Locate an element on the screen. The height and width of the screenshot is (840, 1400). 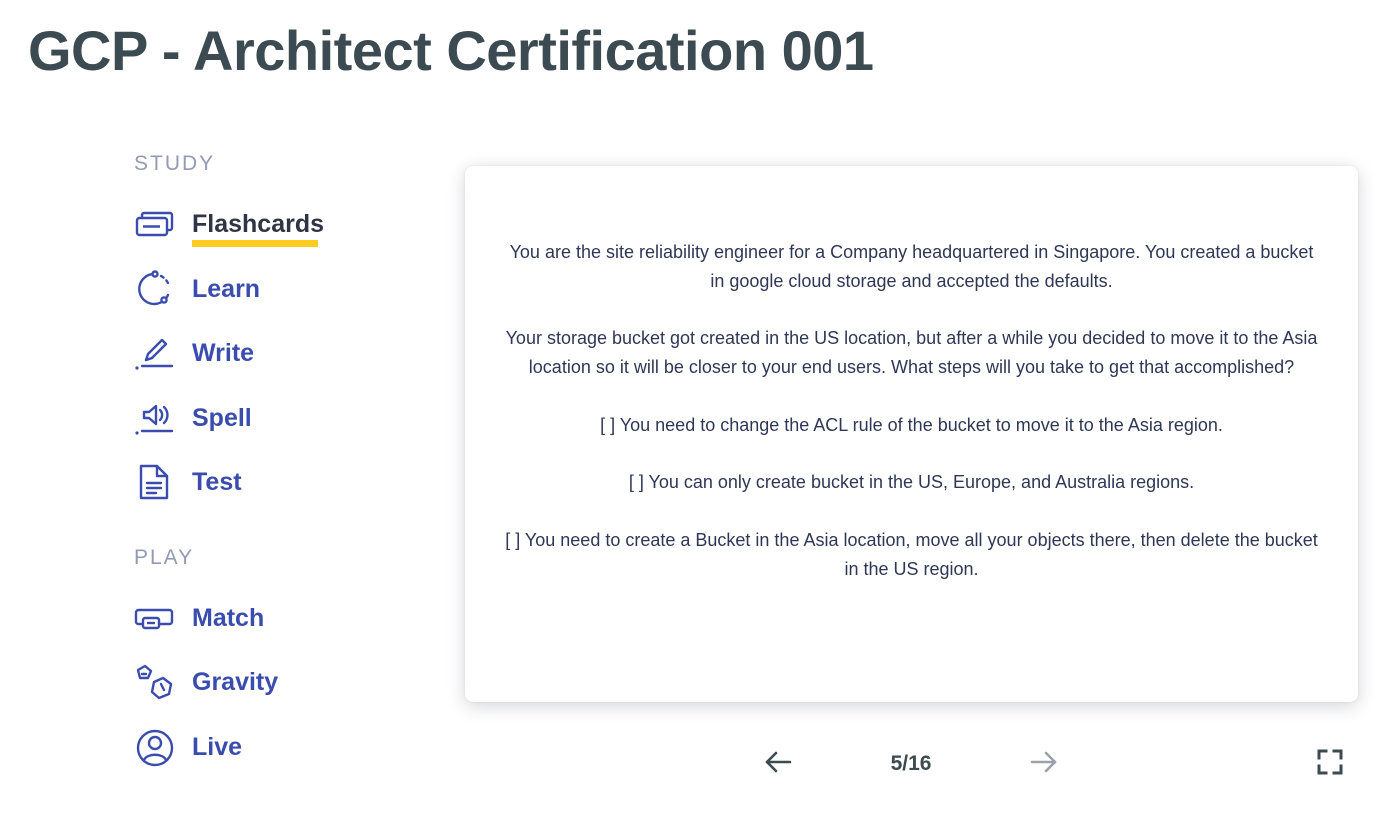
play-section-label: PLAY is located at coordinates (164, 557).